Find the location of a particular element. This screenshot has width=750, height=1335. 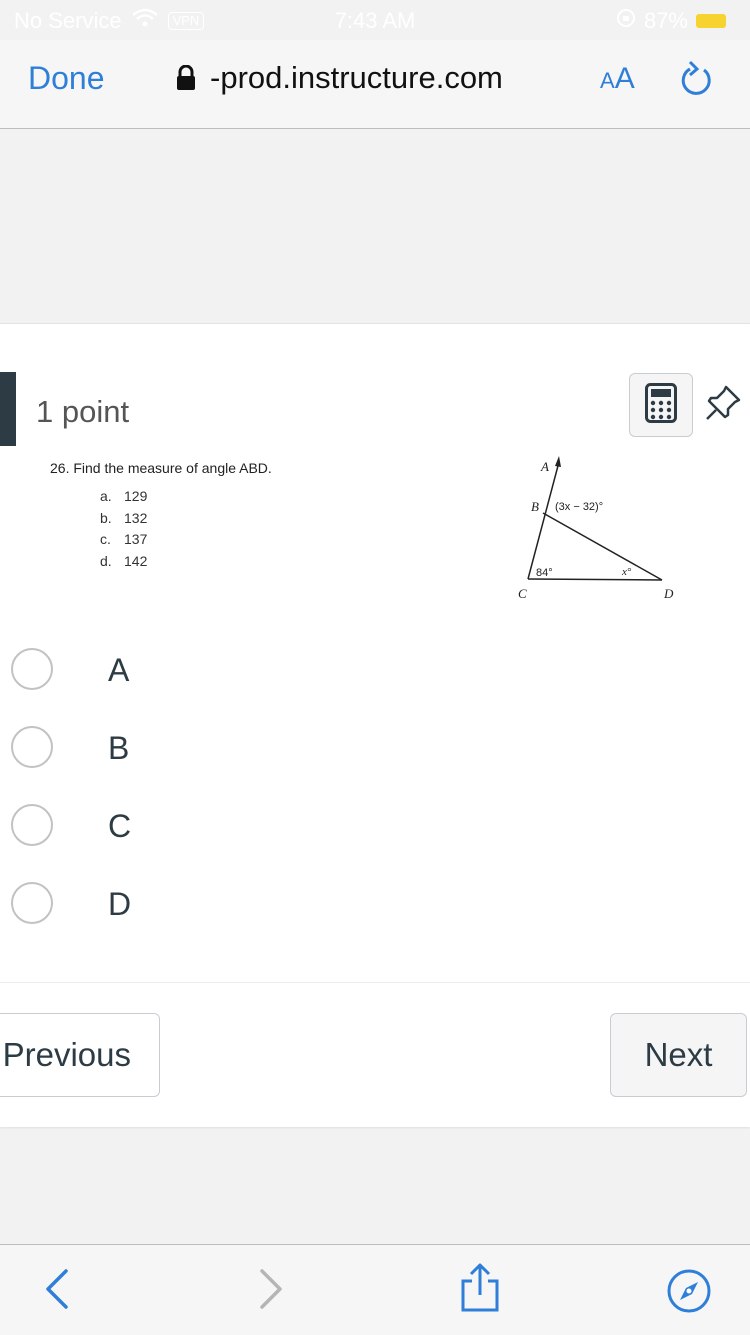

label-c: C is located at coordinates (522, 593).